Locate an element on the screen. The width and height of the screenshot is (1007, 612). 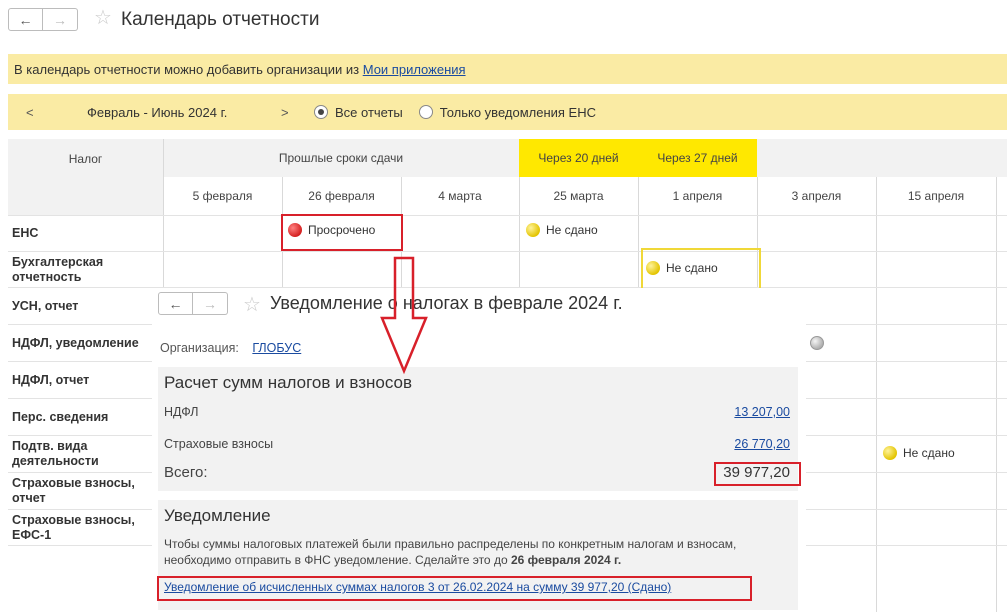
org-link: ГЛОБУС is located at coordinates (276, 348).